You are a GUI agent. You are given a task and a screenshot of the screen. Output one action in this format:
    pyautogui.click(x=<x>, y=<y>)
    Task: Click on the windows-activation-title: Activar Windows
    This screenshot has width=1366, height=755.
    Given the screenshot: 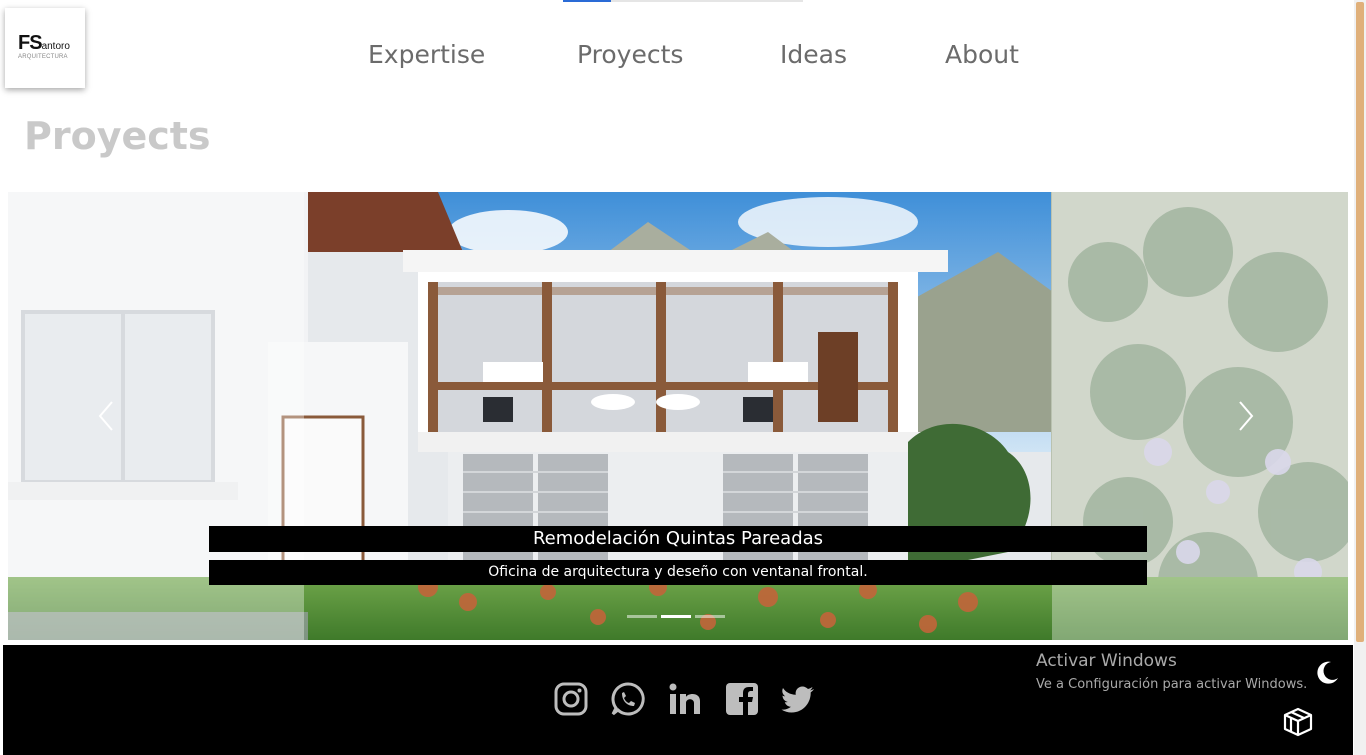 What is the action you would take?
    pyautogui.click(x=1106, y=661)
    